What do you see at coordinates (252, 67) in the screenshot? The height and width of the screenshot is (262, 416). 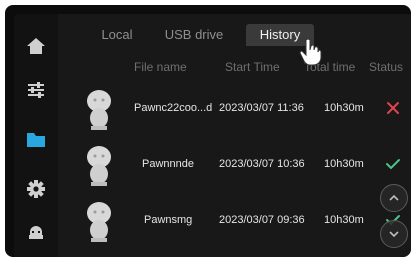 I see `header-start-time: Start Time` at bounding box center [252, 67].